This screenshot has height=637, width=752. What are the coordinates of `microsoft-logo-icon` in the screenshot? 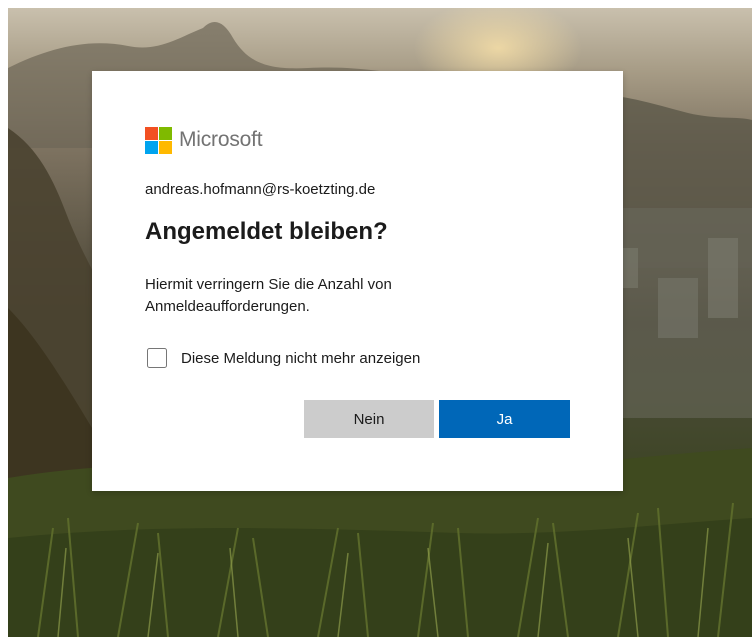 It's located at (158, 140).